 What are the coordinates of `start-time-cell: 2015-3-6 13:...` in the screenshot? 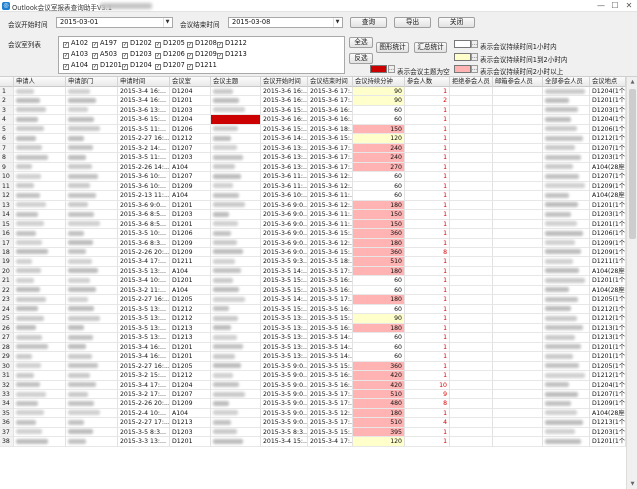 It's located at (284, 148).